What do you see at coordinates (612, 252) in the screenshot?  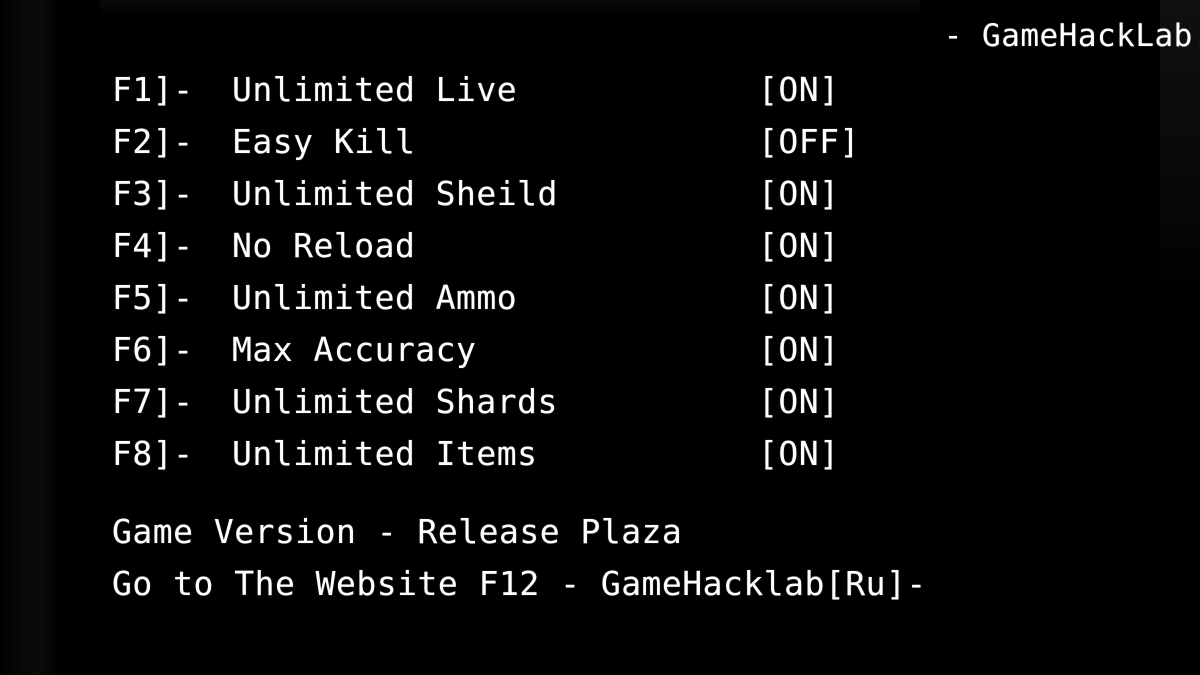 I see `cheat-row: F4]- No Reload [ON]` at bounding box center [612, 252].